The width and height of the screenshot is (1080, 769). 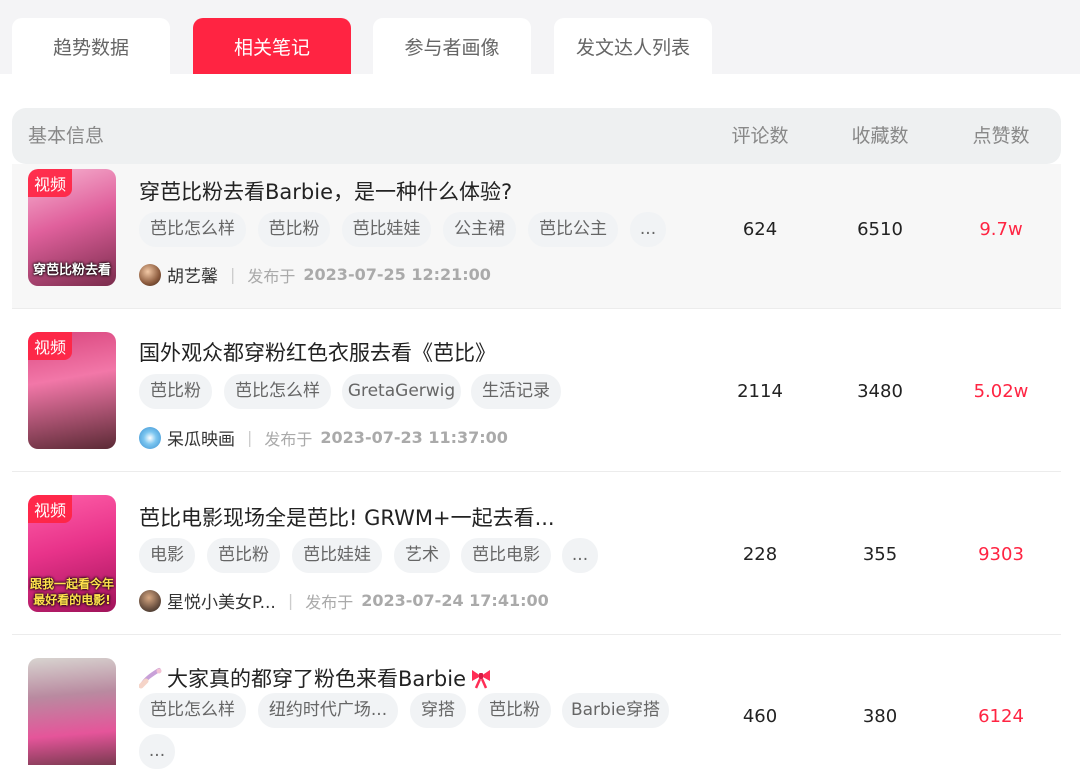 I want to click on tag-chip: 公主裙, so click(x=479, y=229).